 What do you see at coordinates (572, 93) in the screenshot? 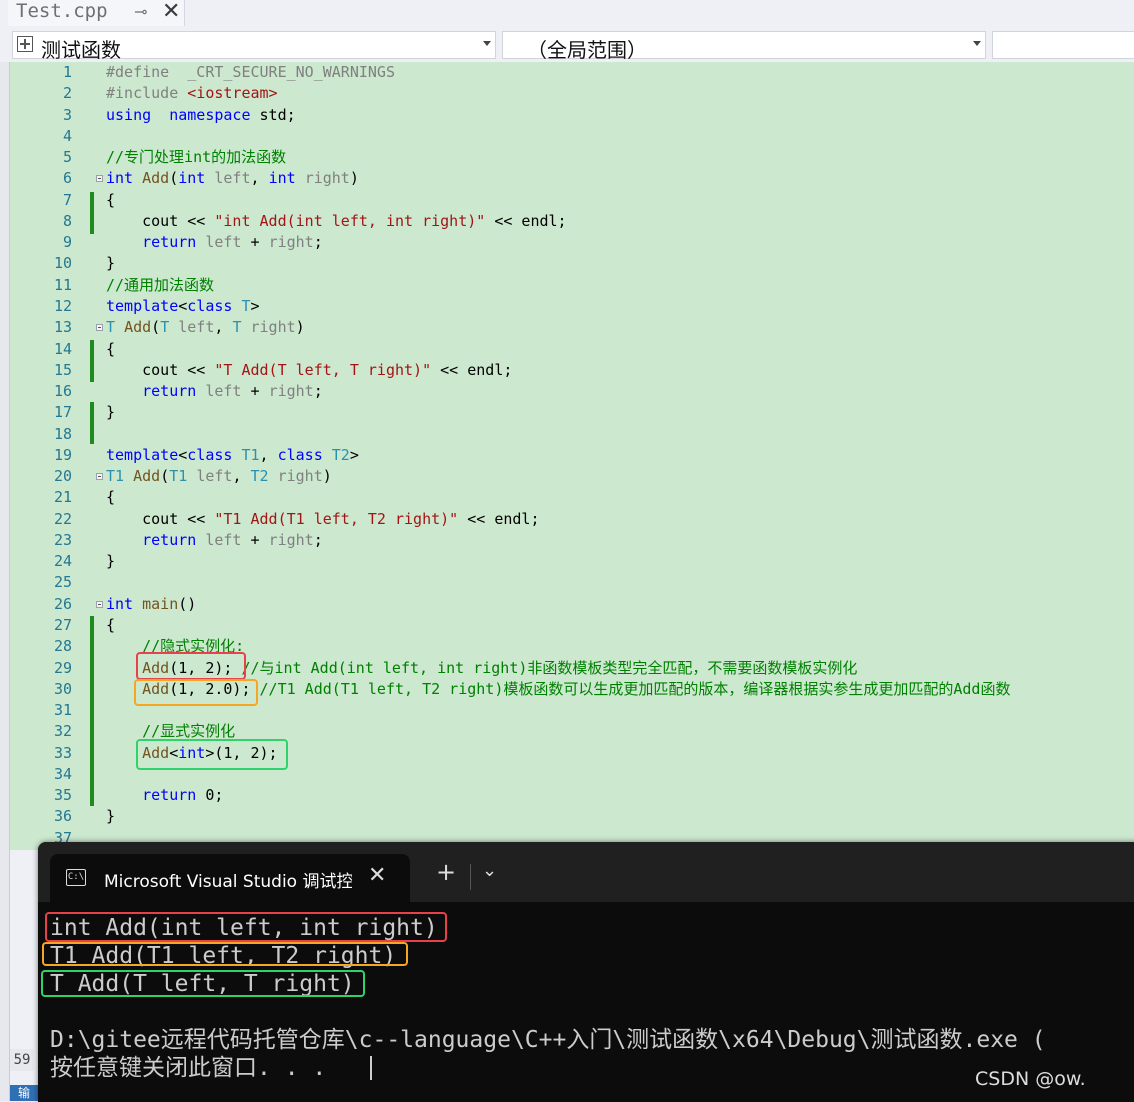
I see `code-line: 2 #include <iostream>` at bounding box center [572, 93].